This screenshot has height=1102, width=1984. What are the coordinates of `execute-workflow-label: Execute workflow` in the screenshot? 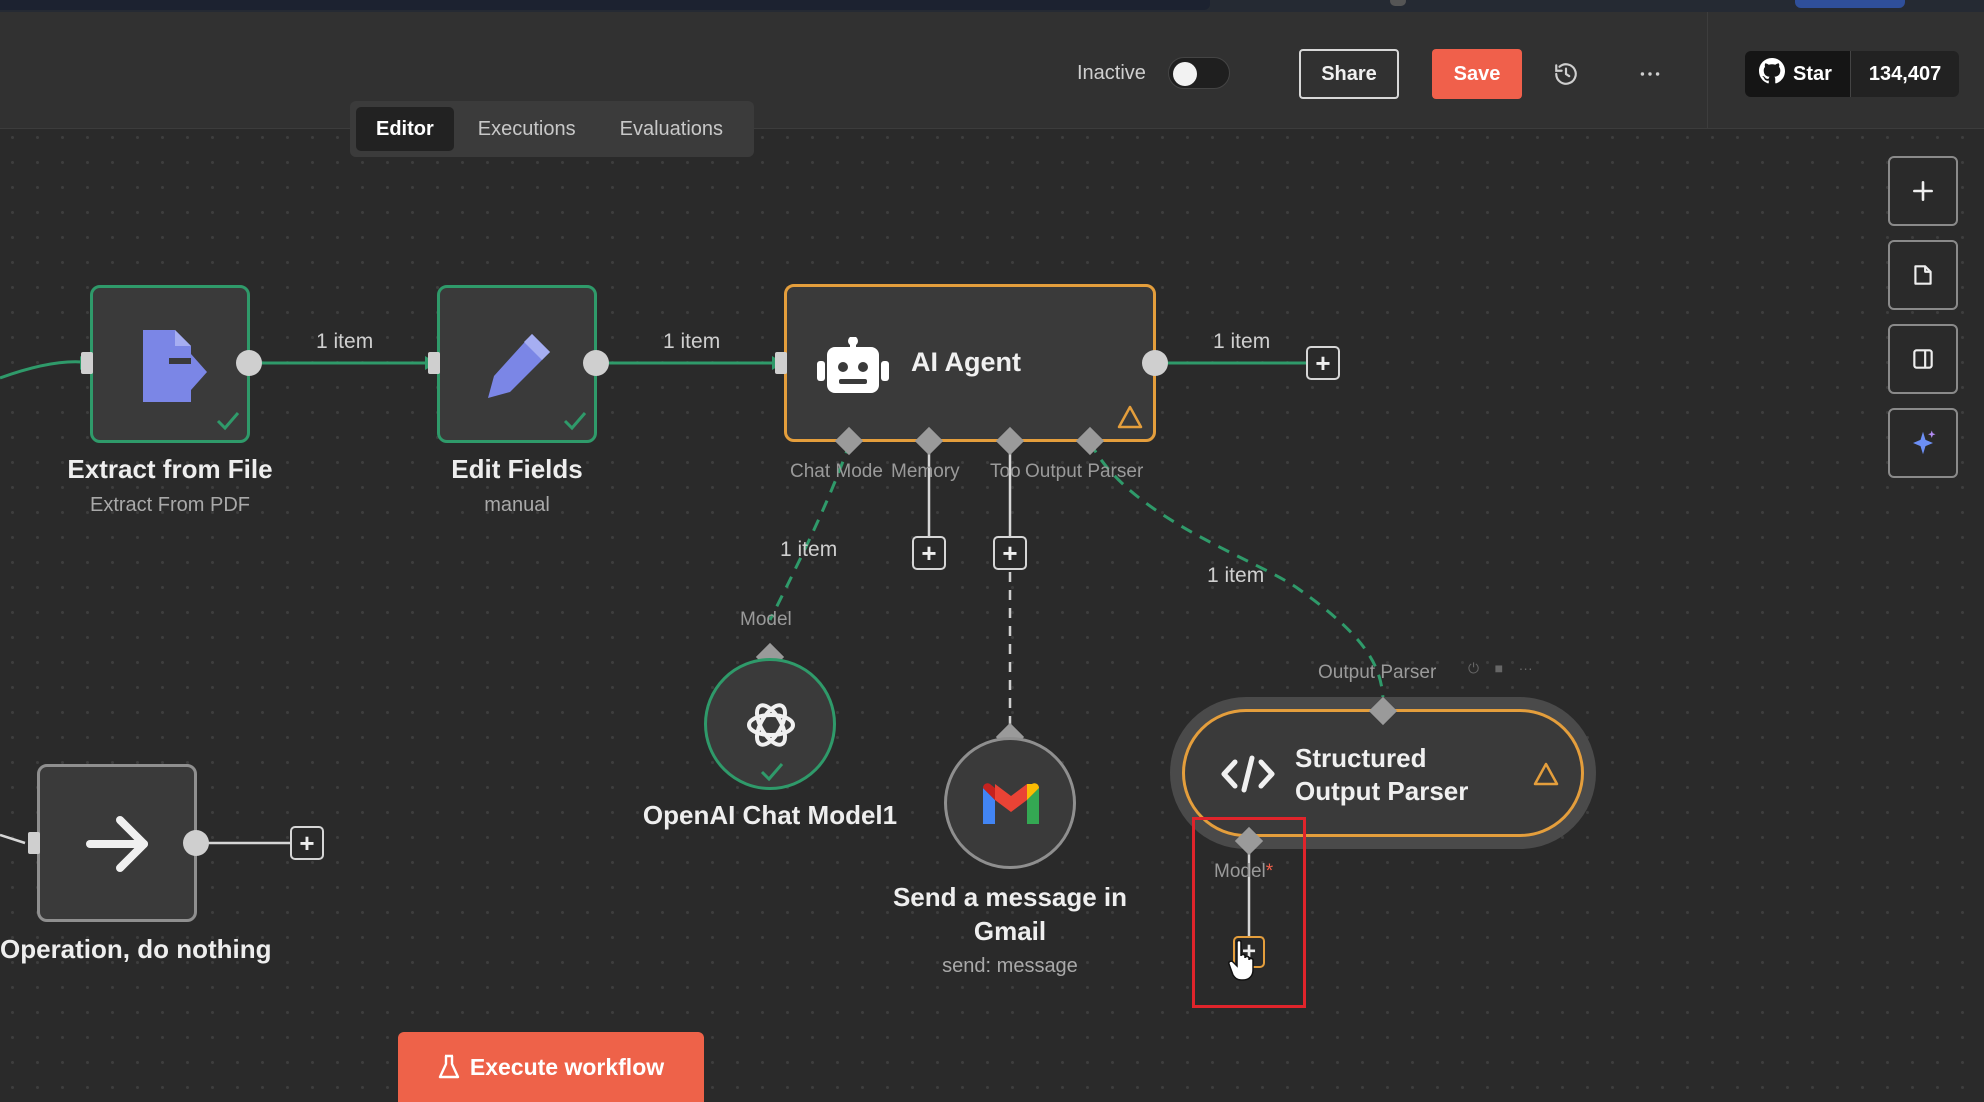 It's located at (567, 1066).